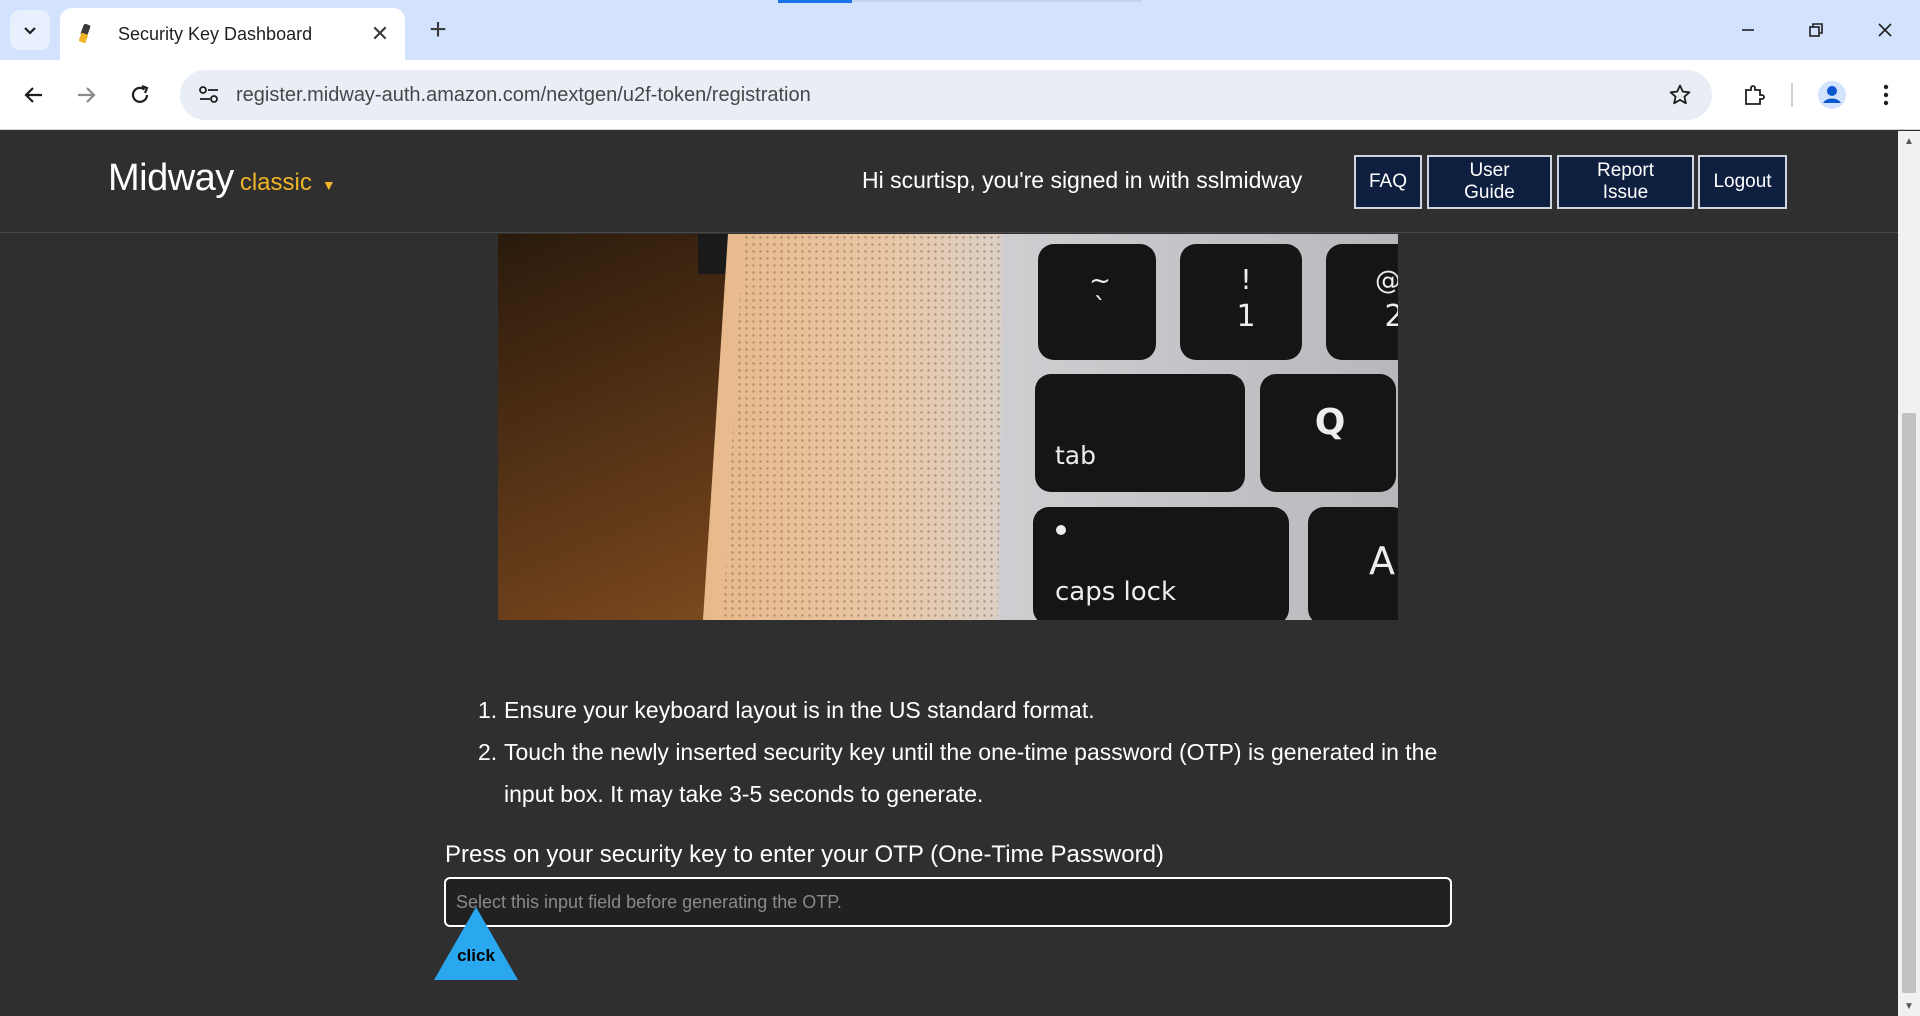  I want to click on close-icon, so click(1885, 30).